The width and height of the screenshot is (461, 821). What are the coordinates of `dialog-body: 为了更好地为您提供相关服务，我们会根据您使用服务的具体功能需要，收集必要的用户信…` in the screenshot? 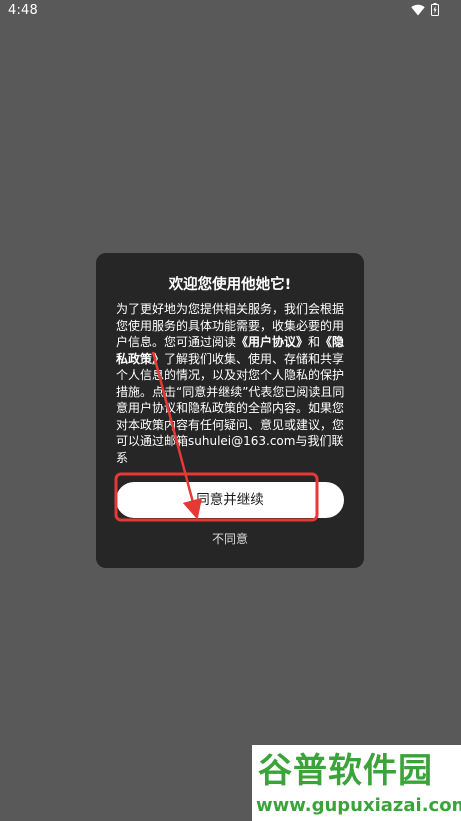 It's located at (231, 383).